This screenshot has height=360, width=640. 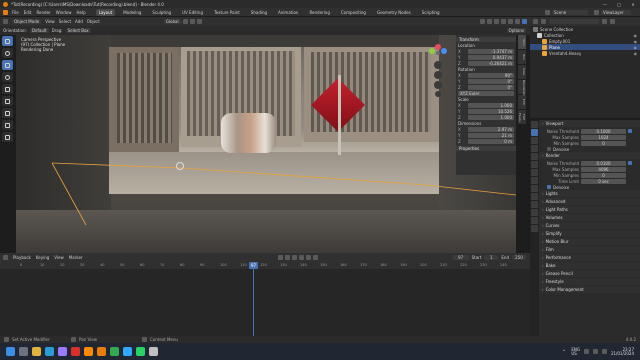 What do you see at coordinates (486, 93) in the screenshot?
I see `rotation-mode-dropdown: XYZ Euler` at bounding box center [486, 93].